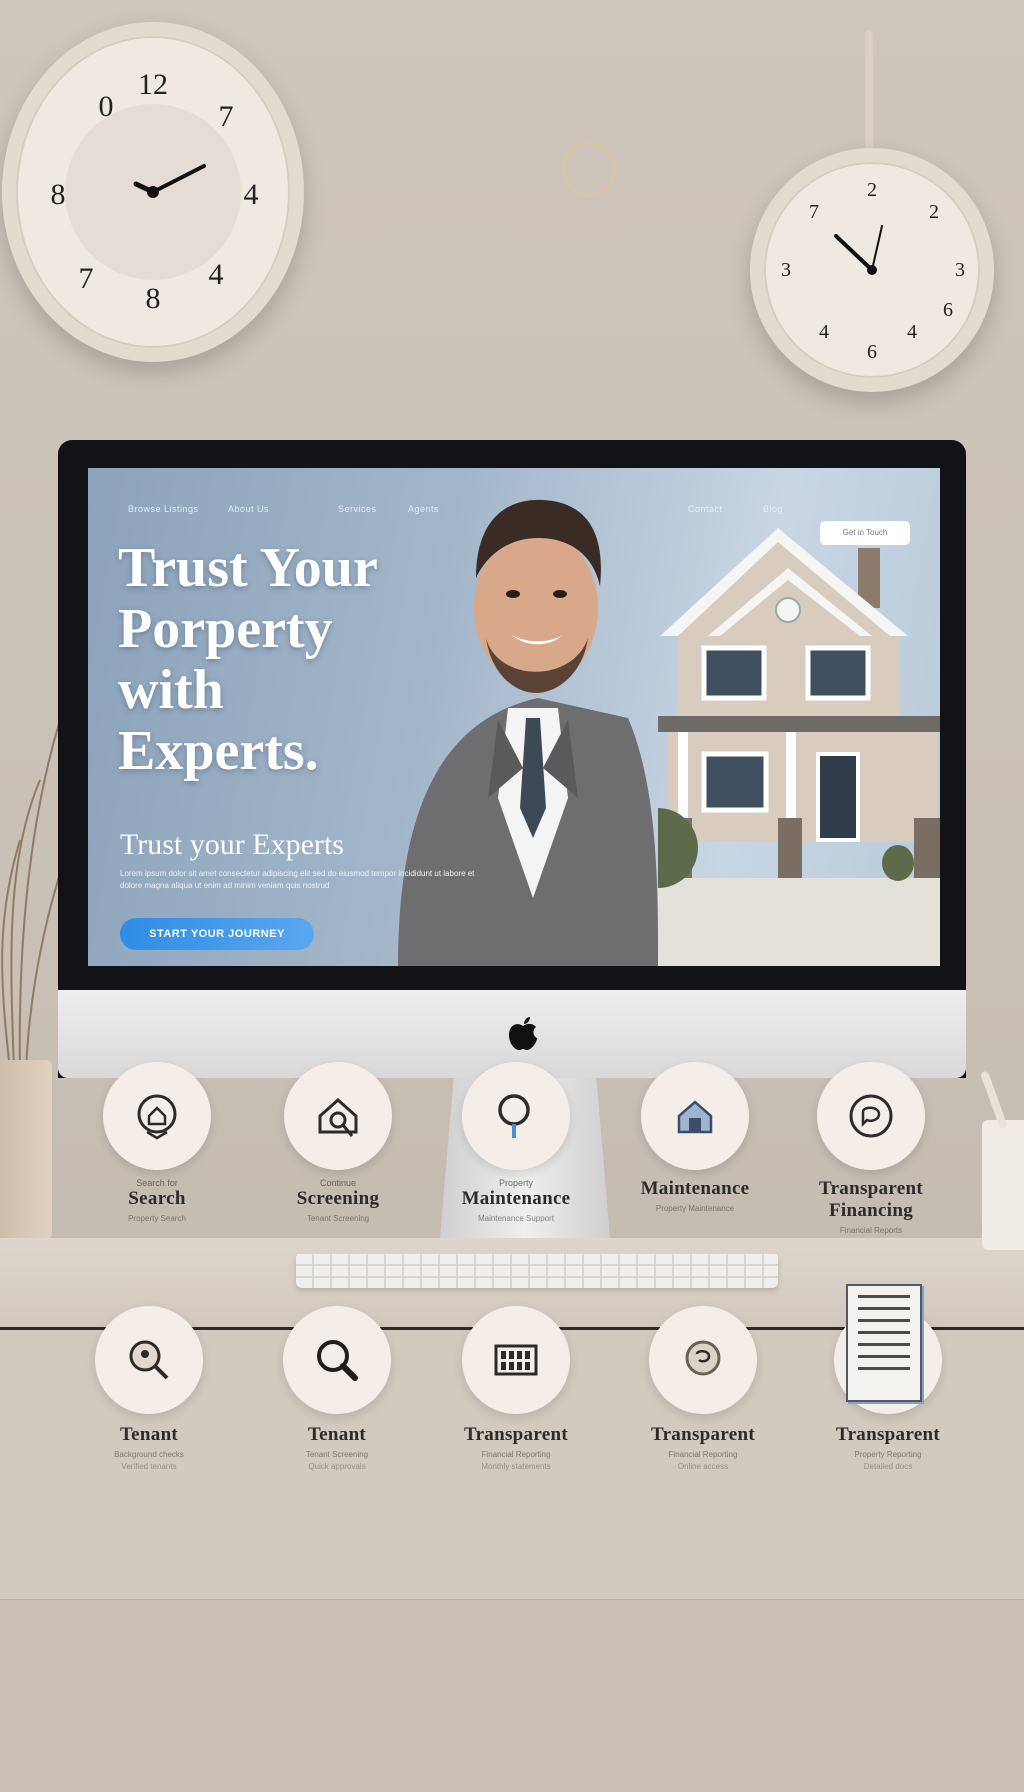  I want to click on start-journey-button: START YOUR JOURNEY, so click(217, 934).